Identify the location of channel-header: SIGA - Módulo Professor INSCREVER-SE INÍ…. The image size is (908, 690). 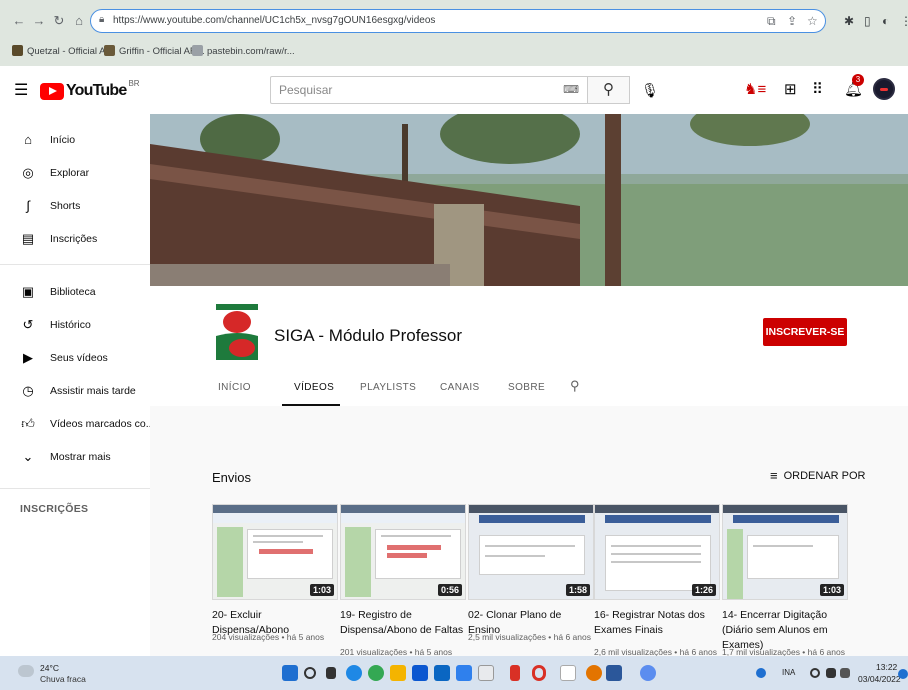
(529, 346).